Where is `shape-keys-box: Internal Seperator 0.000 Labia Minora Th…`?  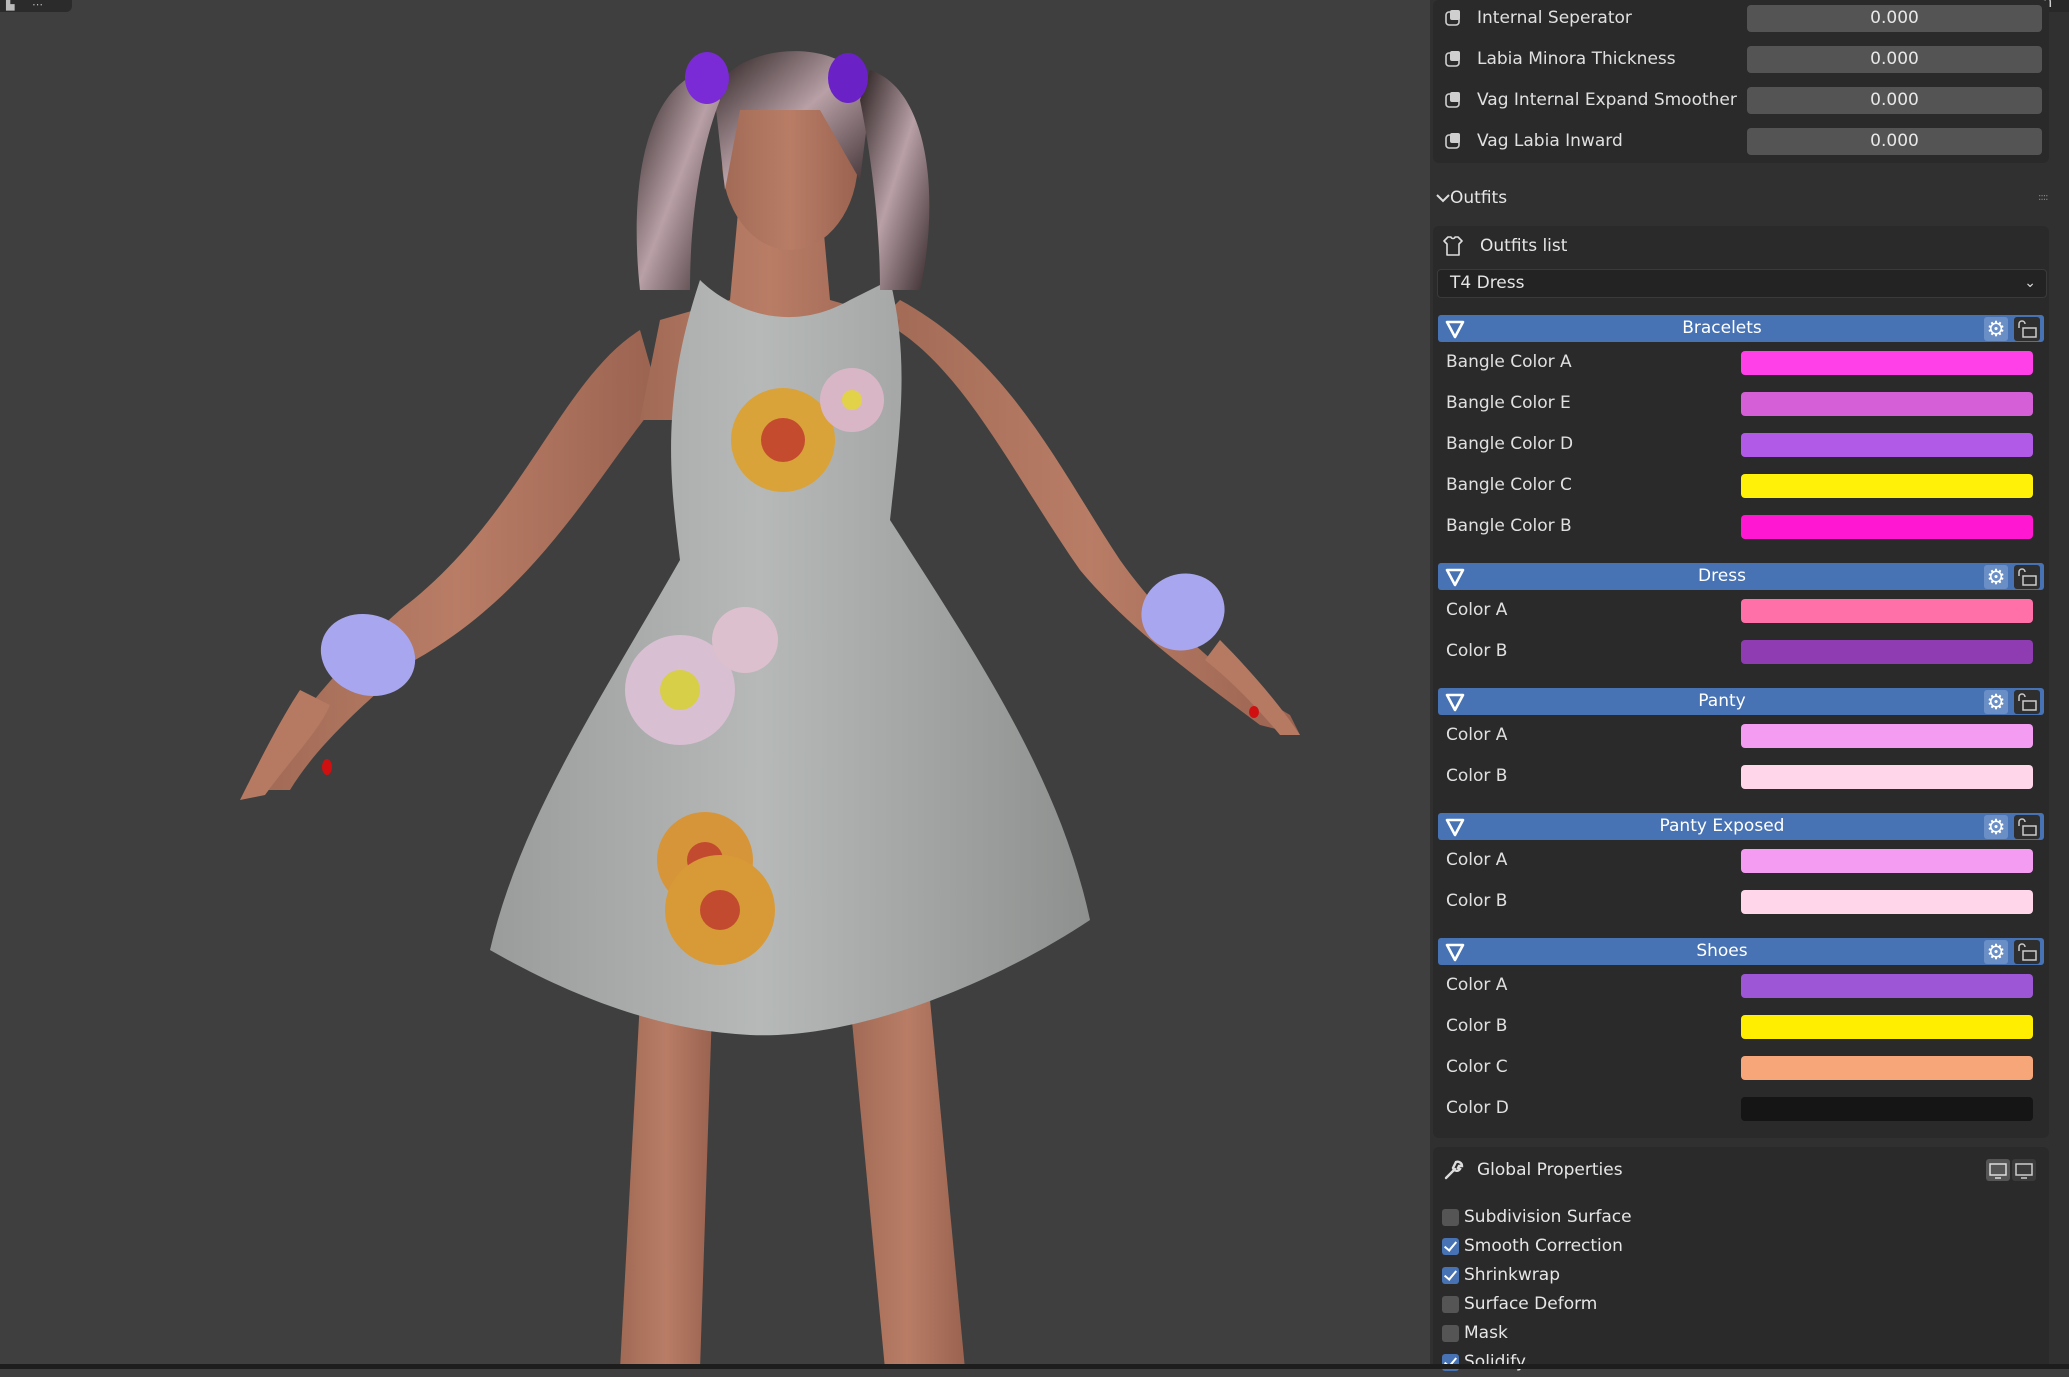 shape-keys-box: Internal Seperator 0.000 Labia Minora Th… is located at coordinates (1741, 81).